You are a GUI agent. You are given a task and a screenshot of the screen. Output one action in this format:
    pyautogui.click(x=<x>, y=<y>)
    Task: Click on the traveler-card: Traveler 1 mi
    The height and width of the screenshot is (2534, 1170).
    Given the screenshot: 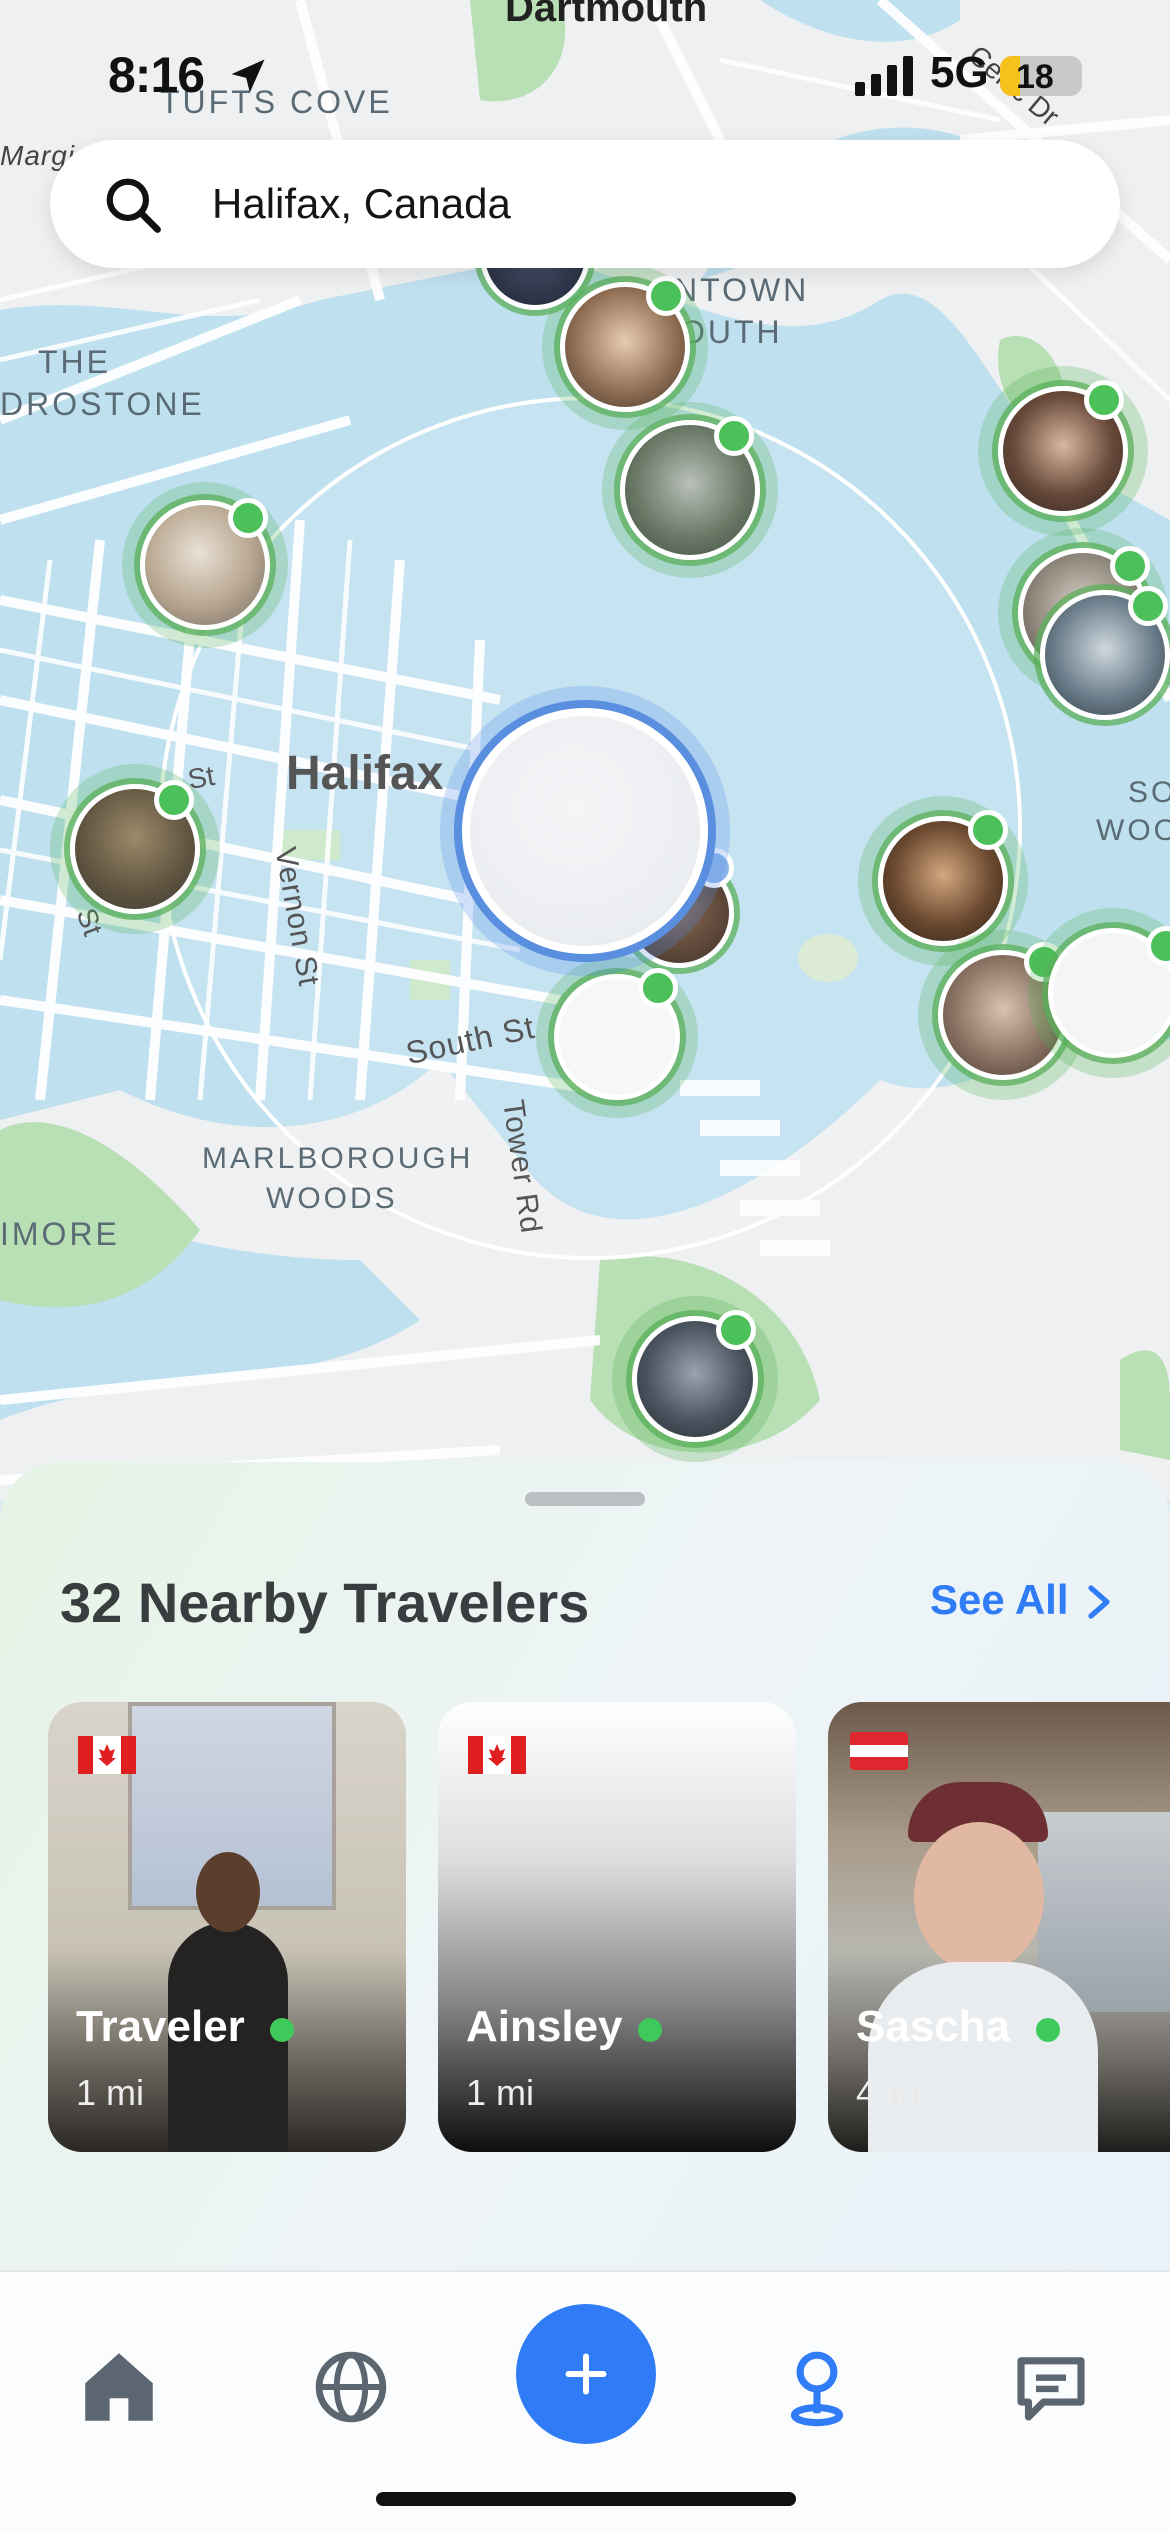 What is the action you would take?
    pyautogui.click(x=227, y=1927)
    